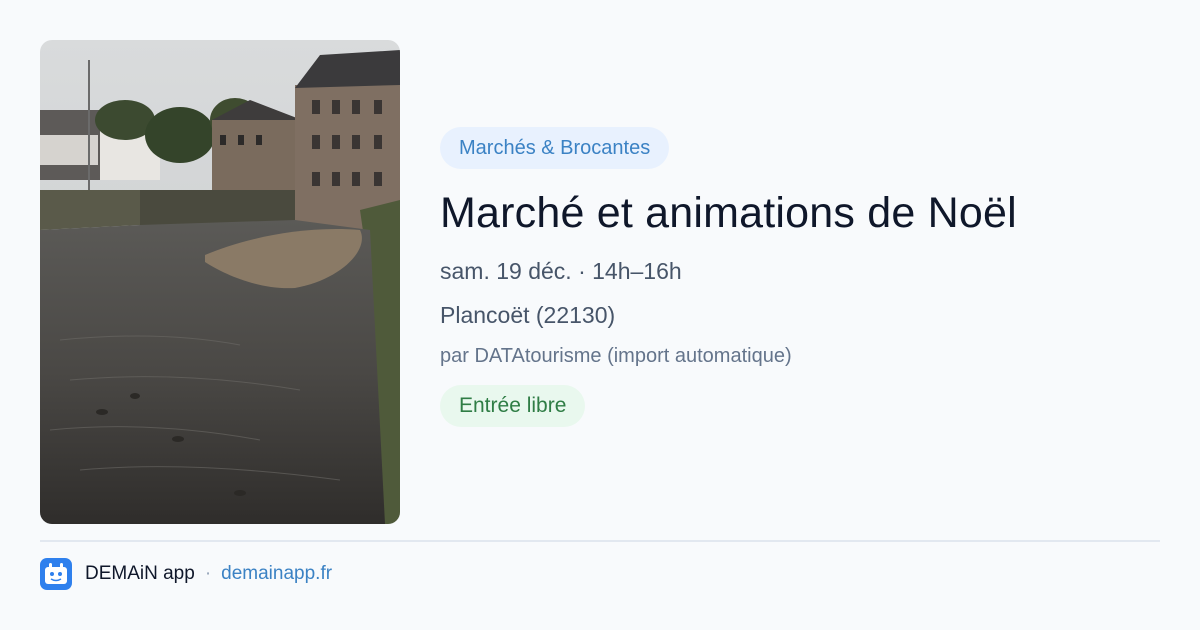 This screenshot has height=630, width=1200. What do you see at coordinates (561, 271) in the screenshot?
I see `event-datetime: sam. 19 déc. · 14h–16h` at bounding box center [561, 271].